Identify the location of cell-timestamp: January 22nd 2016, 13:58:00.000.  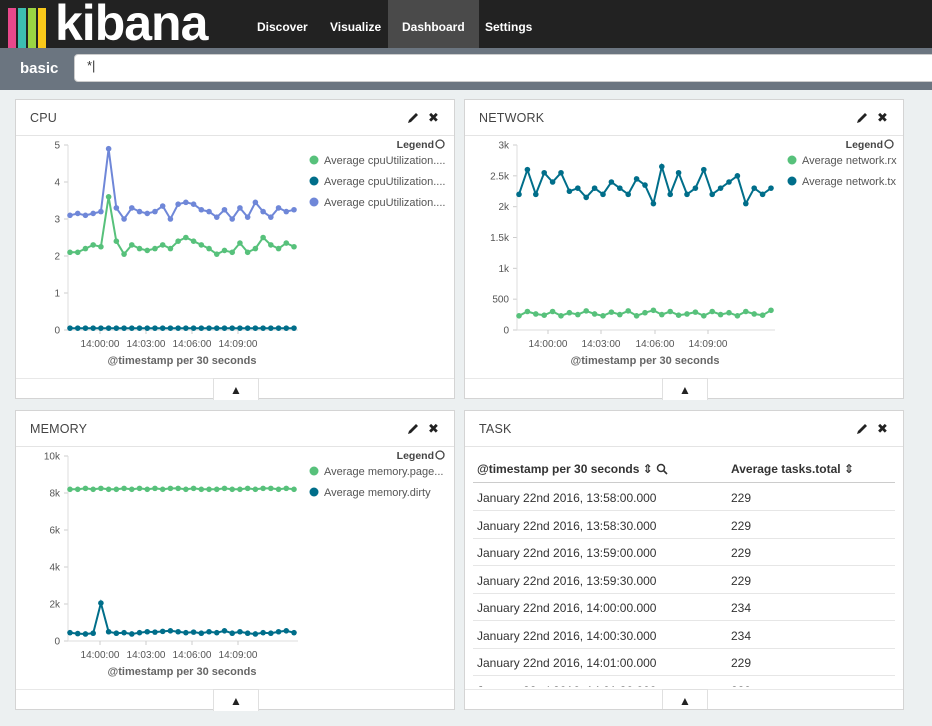
(566, 498).